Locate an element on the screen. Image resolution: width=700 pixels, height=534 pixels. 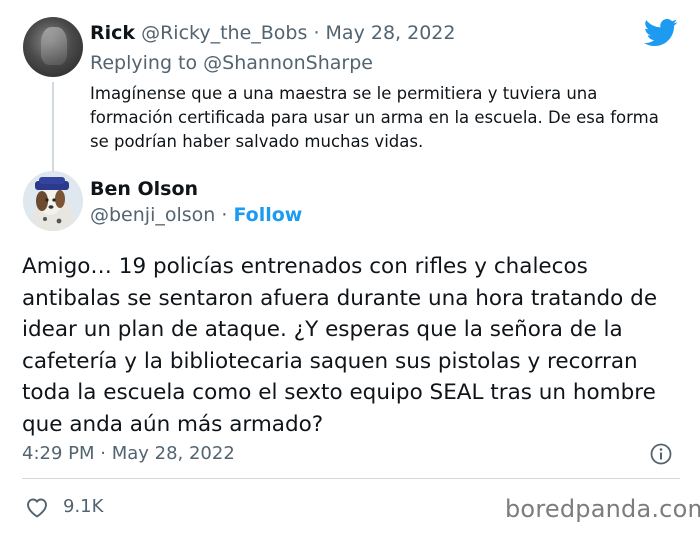
ben-author-name: Ben Olson is located at coordinates (144, 189).